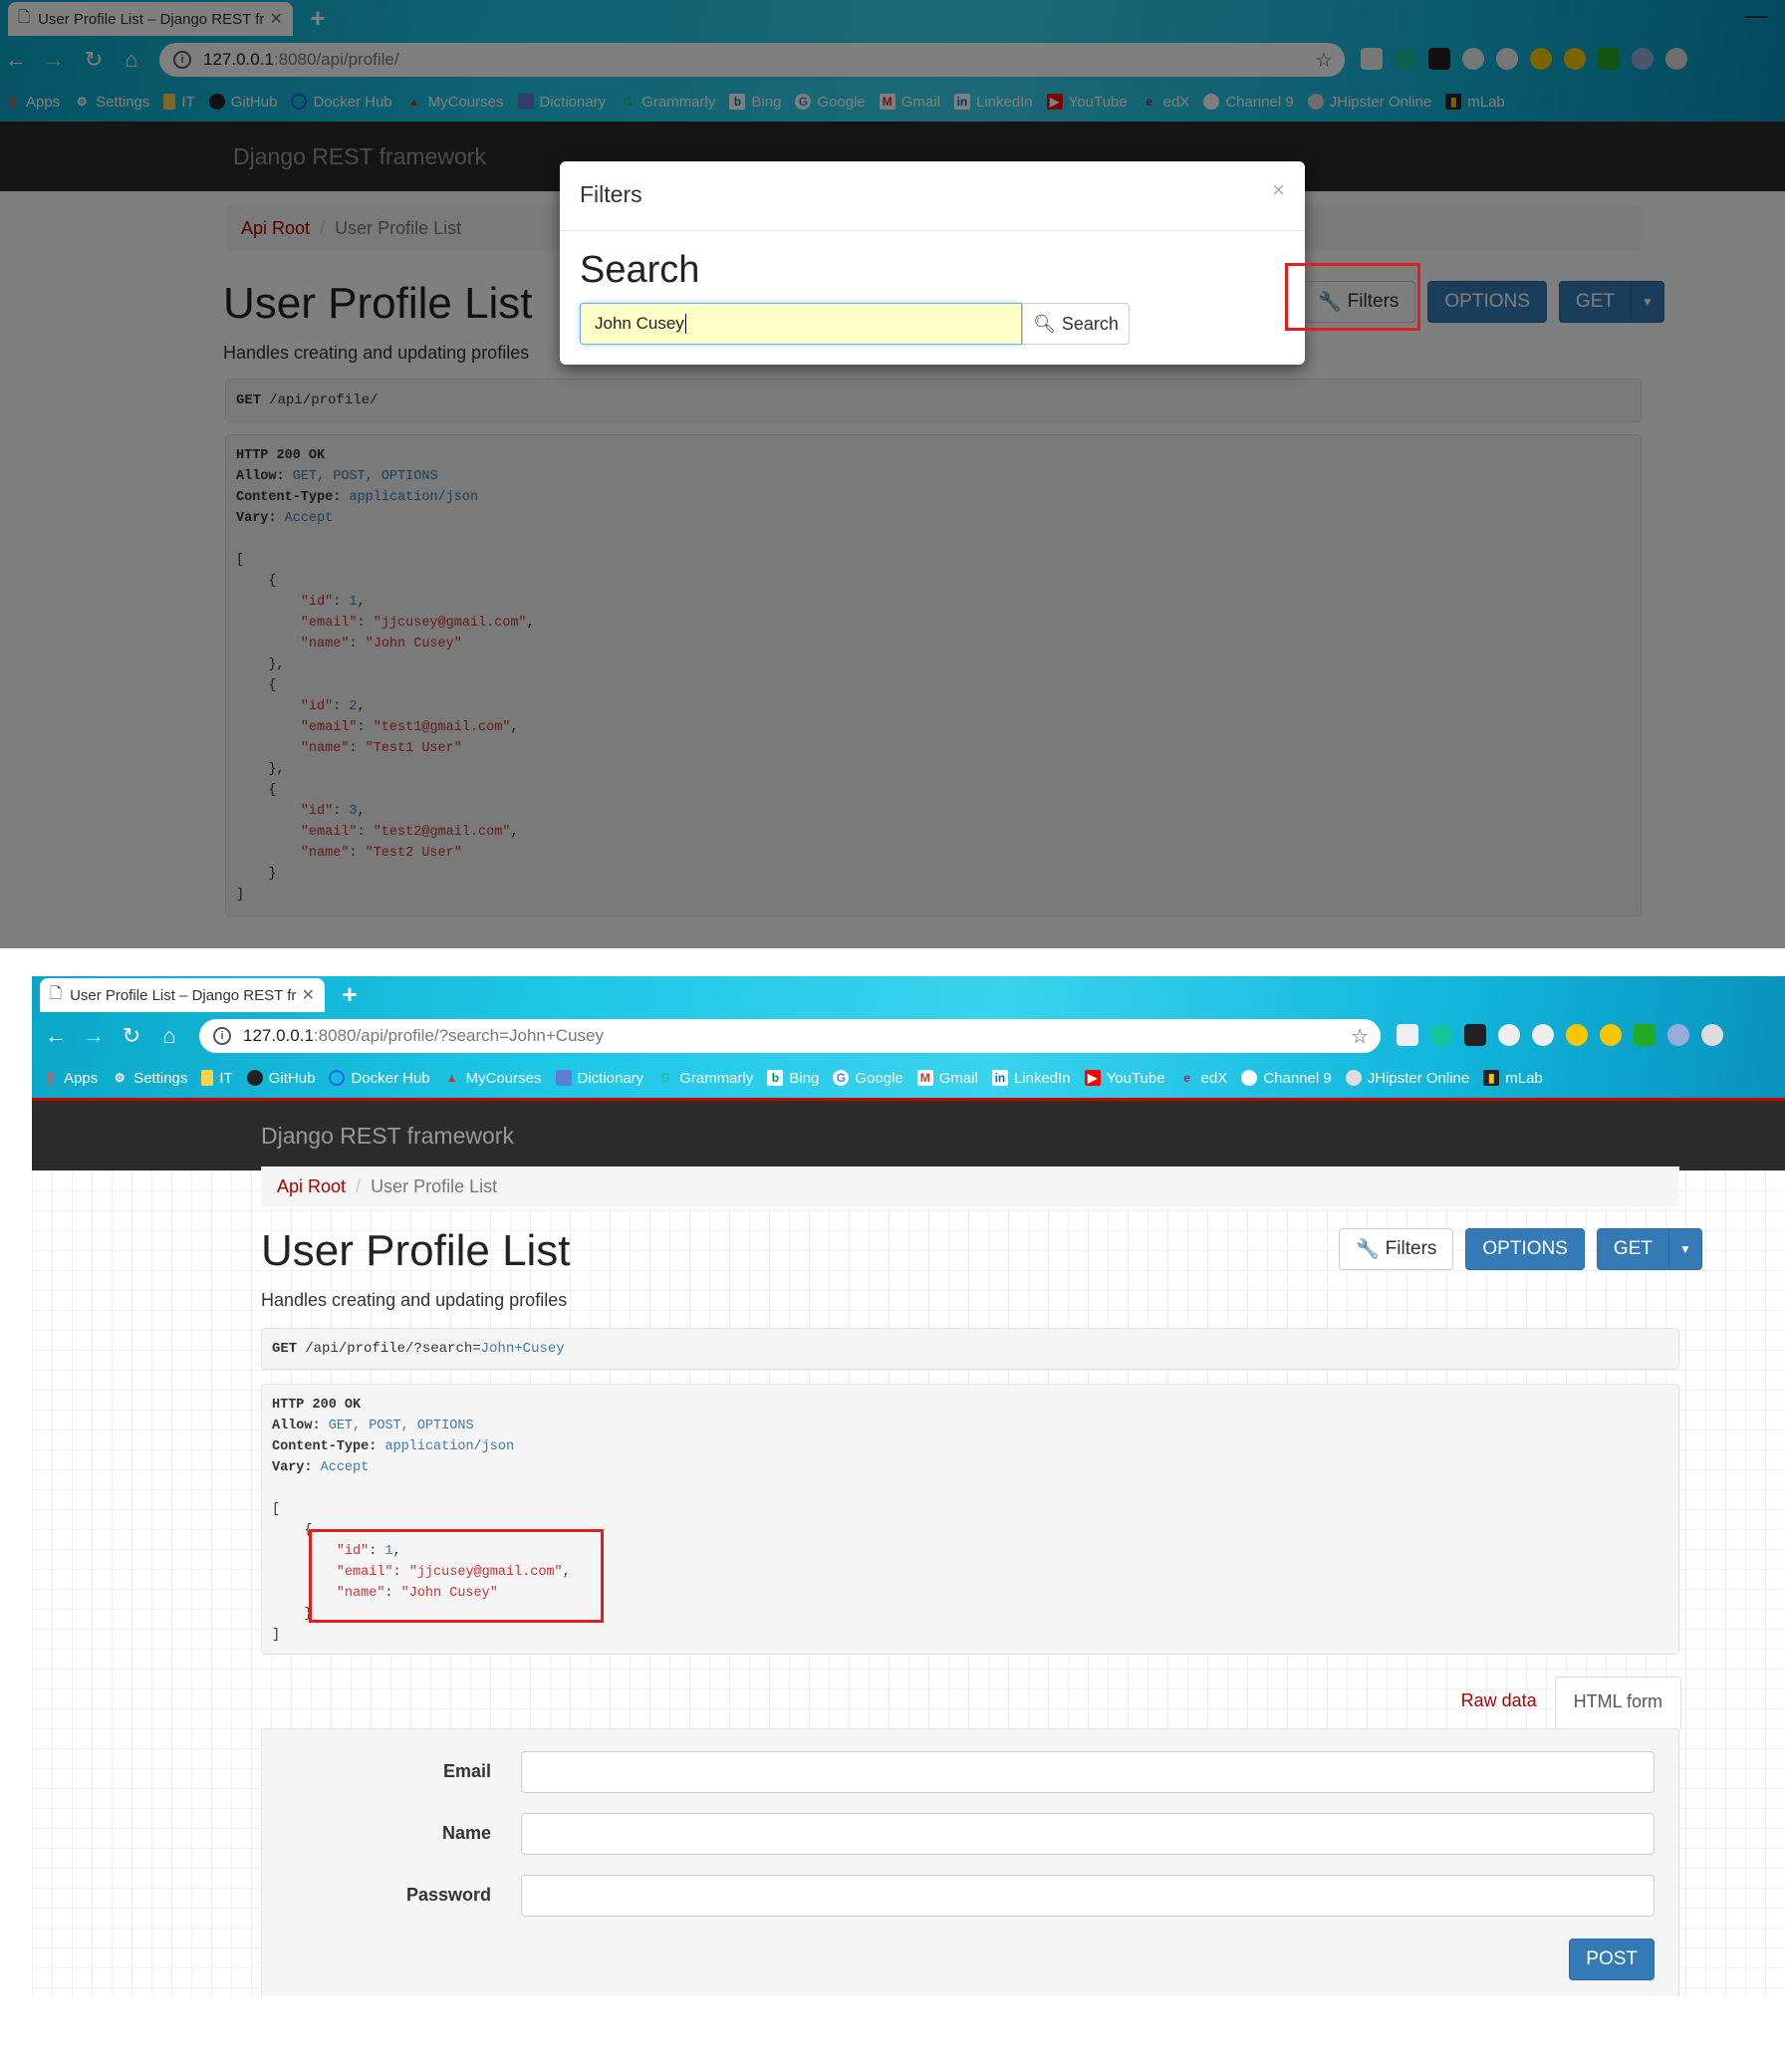 The image size is (1785, 2072). What do you see at coordinates (639, 323) in the screenshot?
I see `search-input-value: John Cusey` at bounding box center [639, 323].